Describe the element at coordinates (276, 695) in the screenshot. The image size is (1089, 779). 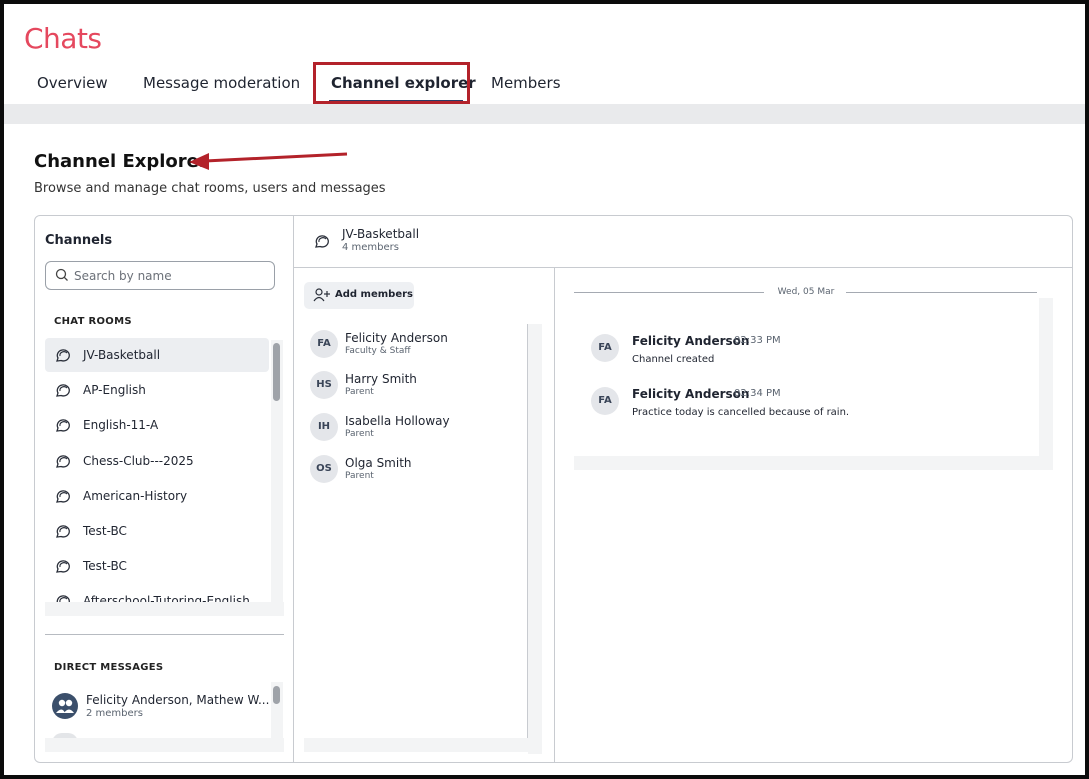
I see `dm-scrollbar-thumb` at that location.